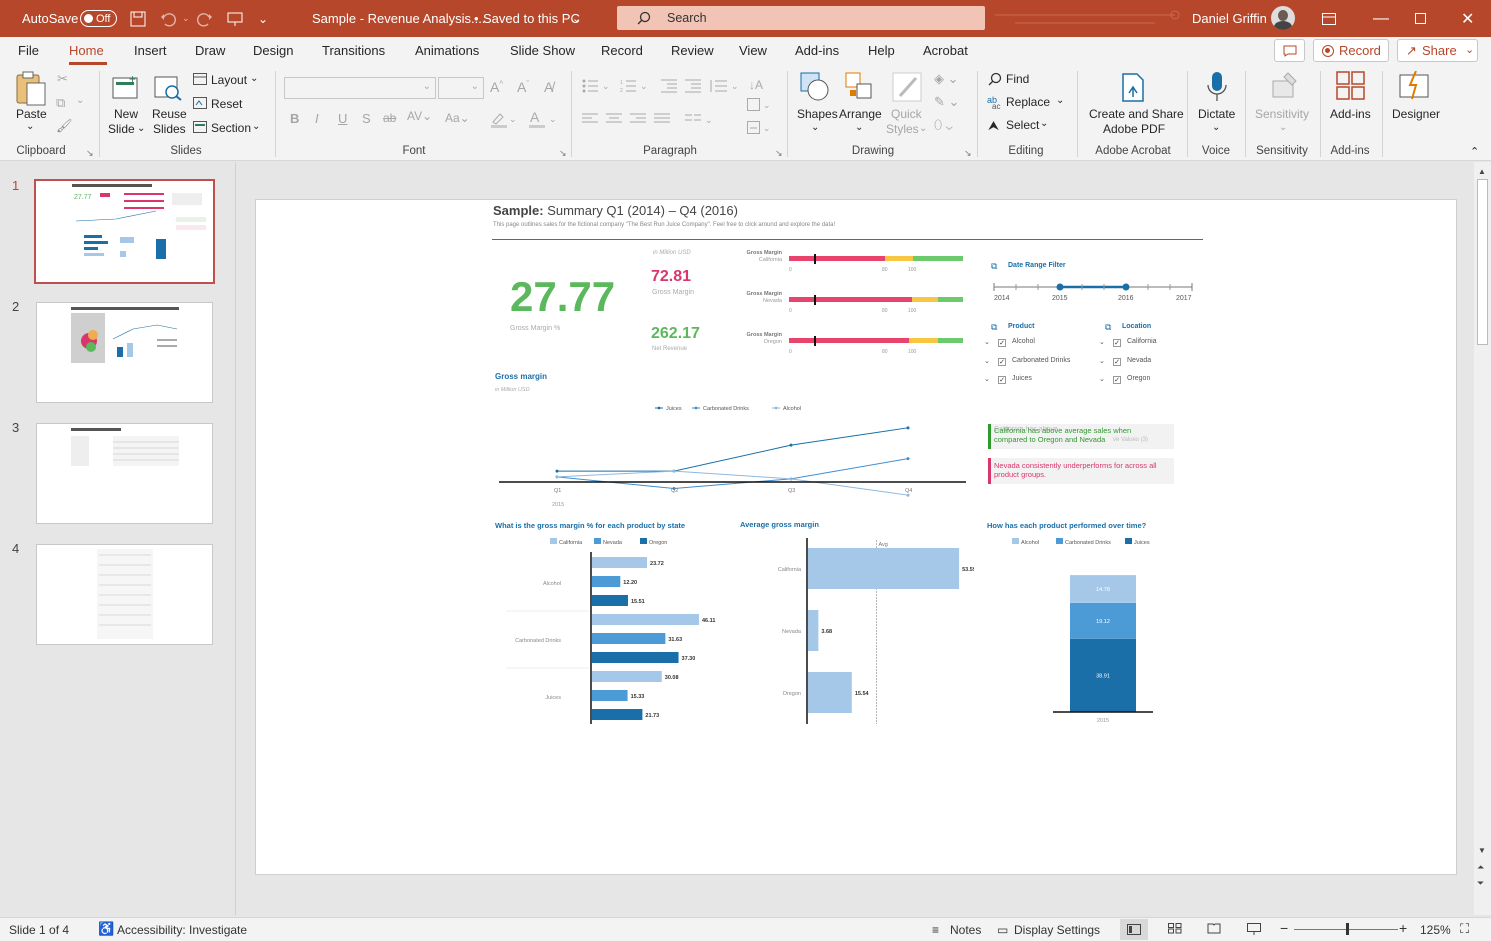 This screenshot has width=1491, height=941. I want to click on sensitivity-dropdown-icon: ⌄, so click(1283, 127).